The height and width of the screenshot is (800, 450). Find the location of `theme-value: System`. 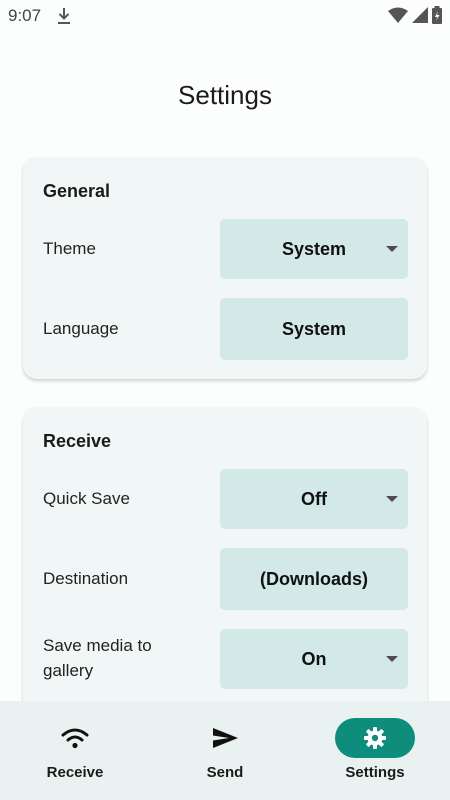

theme-value: System is located at coordinates (314, 248).